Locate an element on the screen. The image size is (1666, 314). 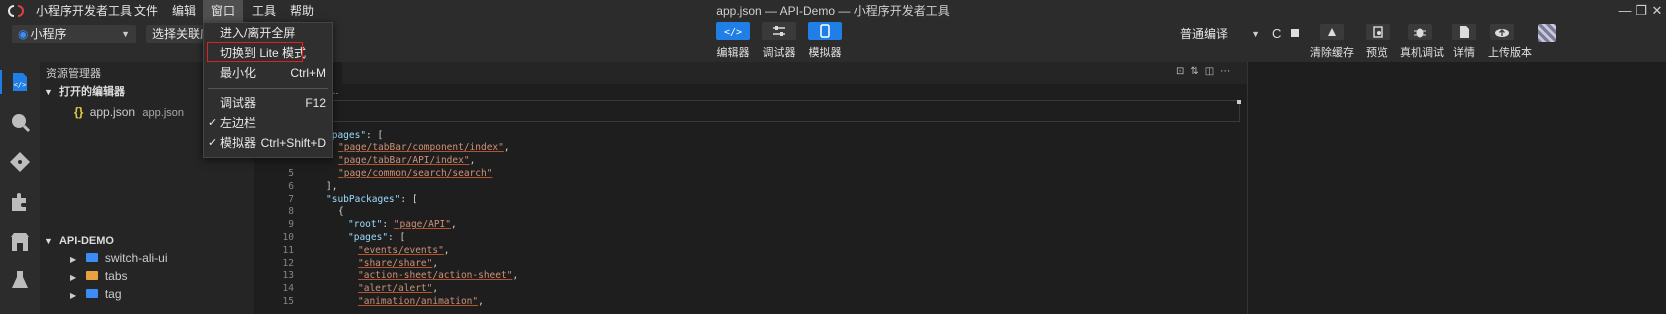
minimap-marker is located at coordinates (1239, 102).